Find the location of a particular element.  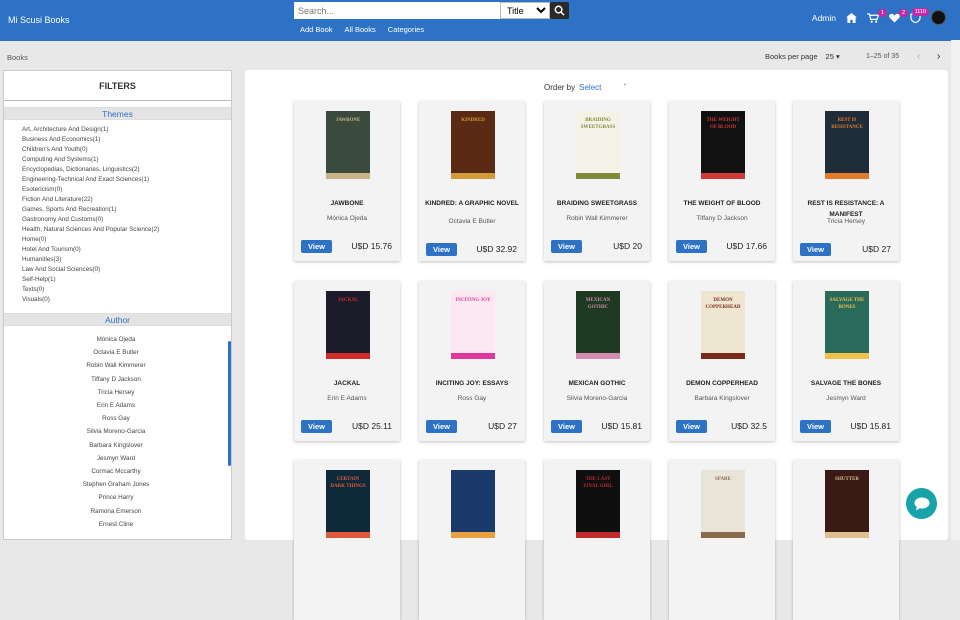

author-item: Octavia E Butler is located at coordinates (116, 352).